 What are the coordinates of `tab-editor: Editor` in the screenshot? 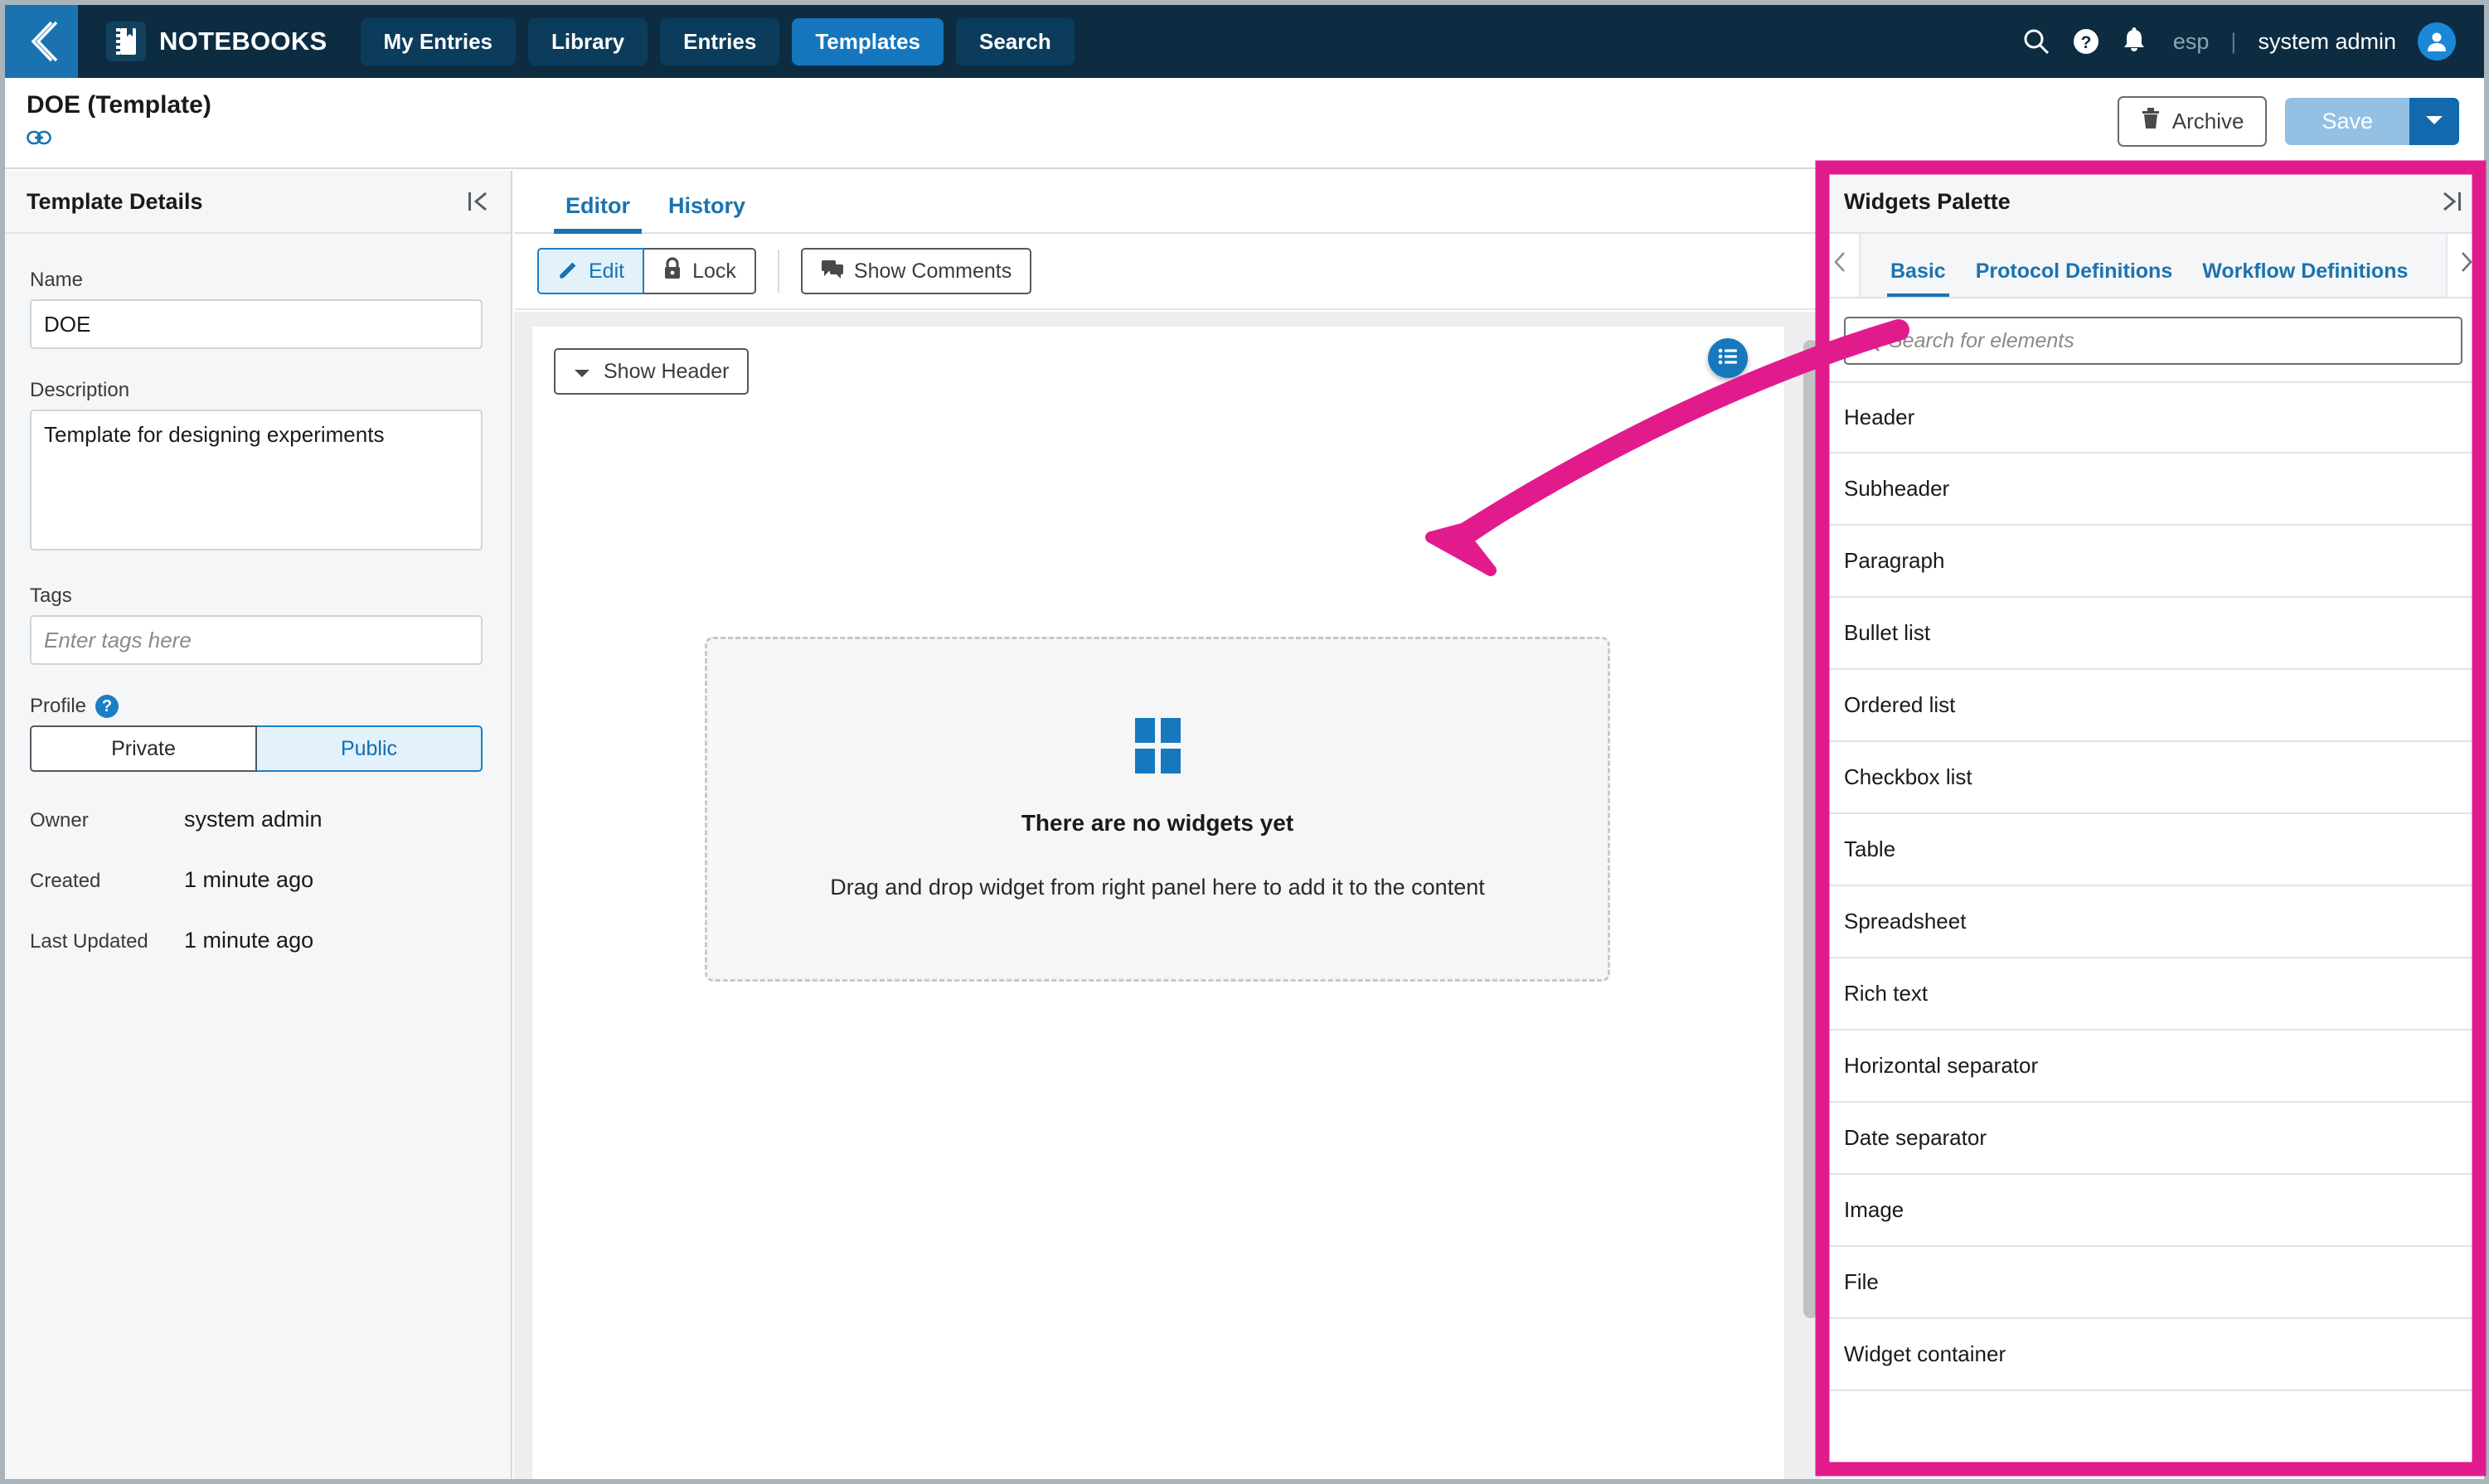 It's located at (598, 214).